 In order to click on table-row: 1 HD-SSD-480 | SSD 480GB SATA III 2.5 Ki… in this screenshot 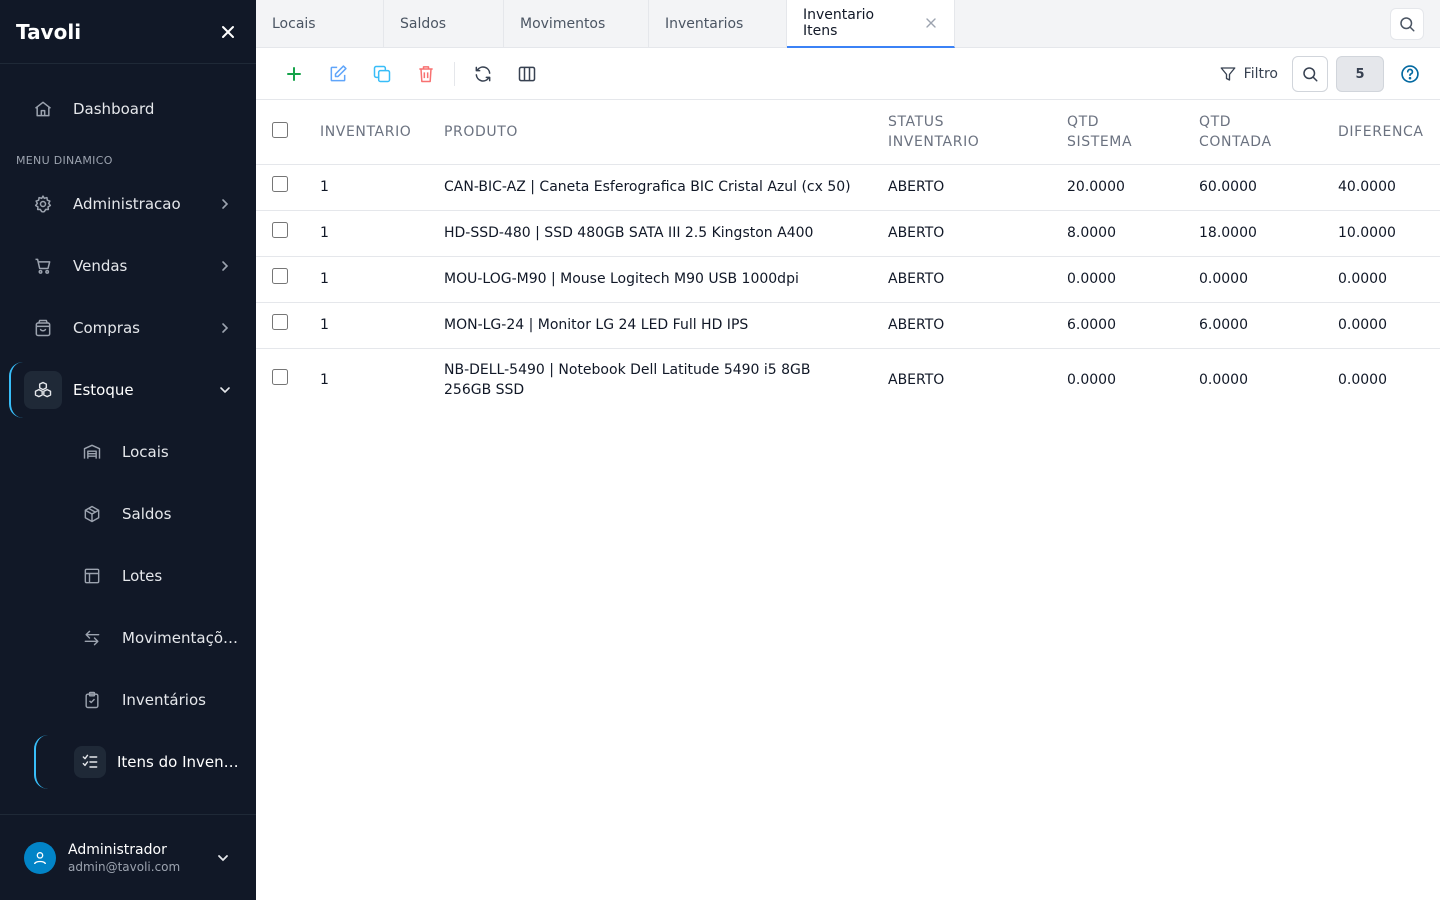, I will do `click(848, 233)`.